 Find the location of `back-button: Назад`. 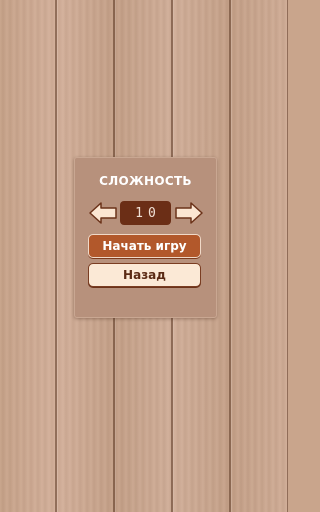

back-button: Назад is located at coordinates (144, 275).